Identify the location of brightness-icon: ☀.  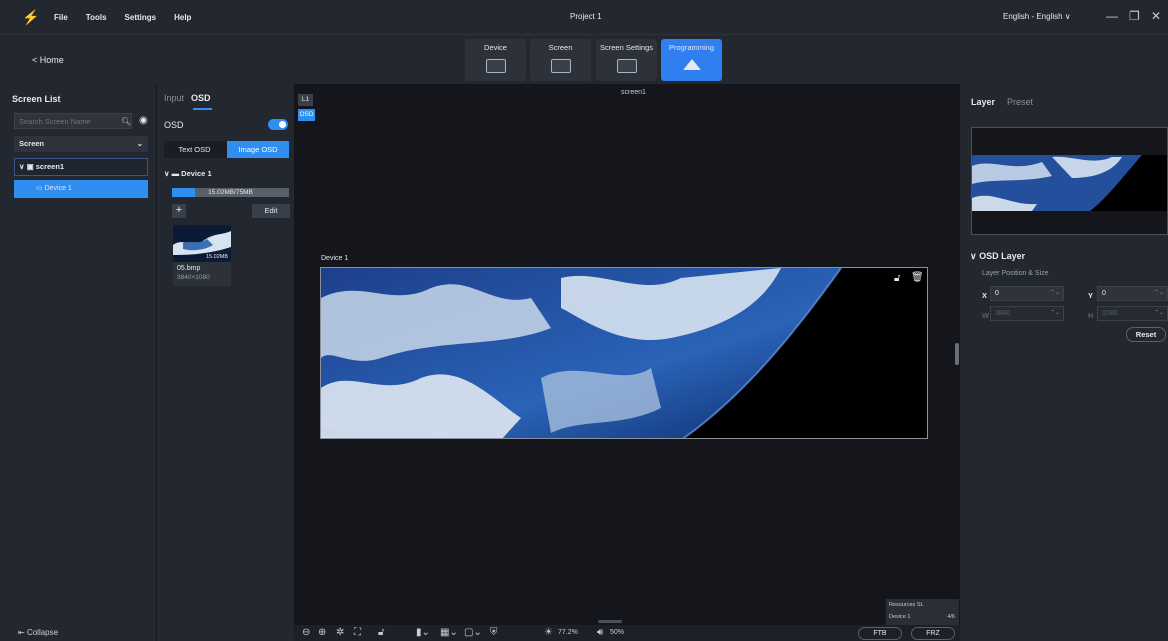
(548, 632).